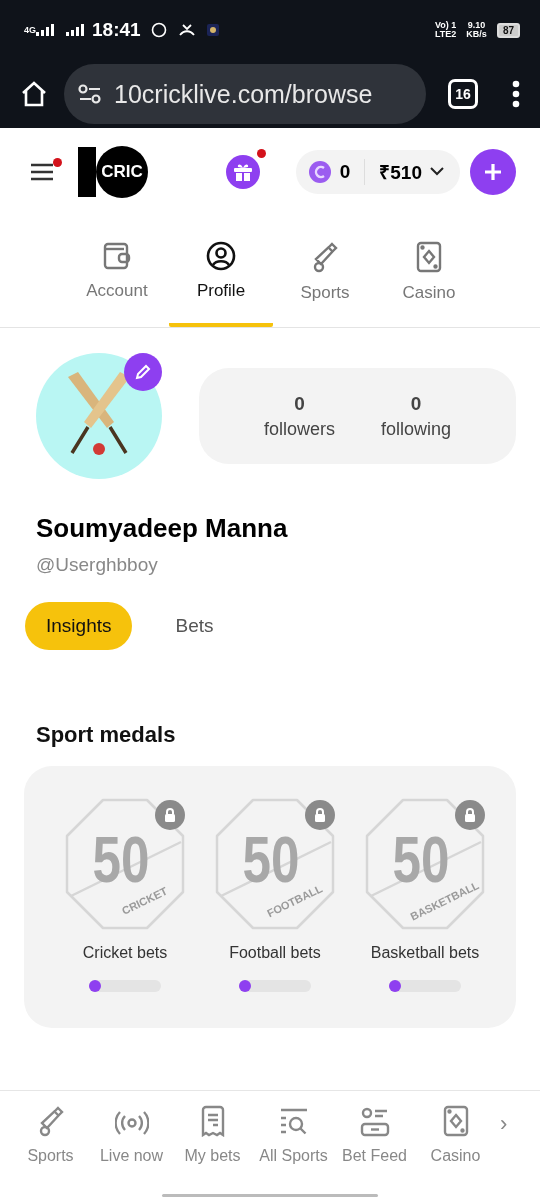 This screenshot has height=1200, width=540. Describe the element at coordinates (194, 626) in the screenshot. I see `view-tab: Bets` at that location.